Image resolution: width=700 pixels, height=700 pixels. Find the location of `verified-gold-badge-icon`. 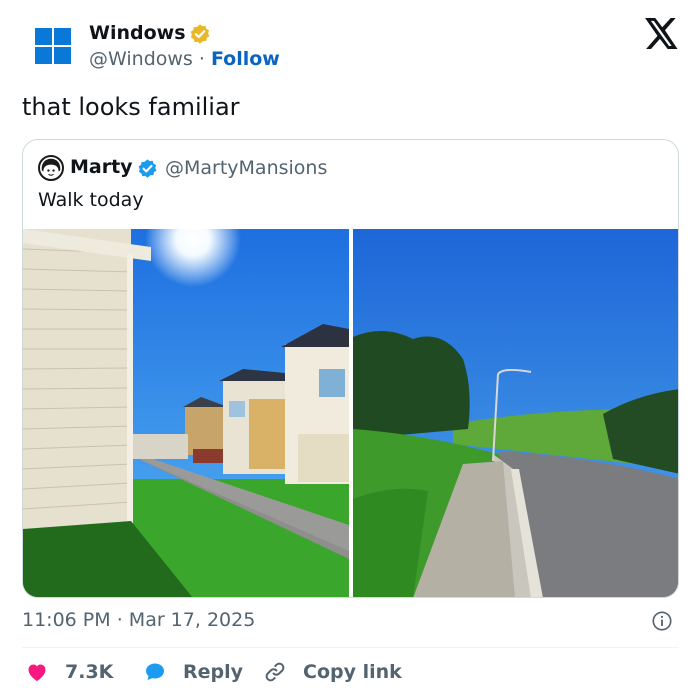

verified-gold-badge-icon is located at coordinates (200, 34).